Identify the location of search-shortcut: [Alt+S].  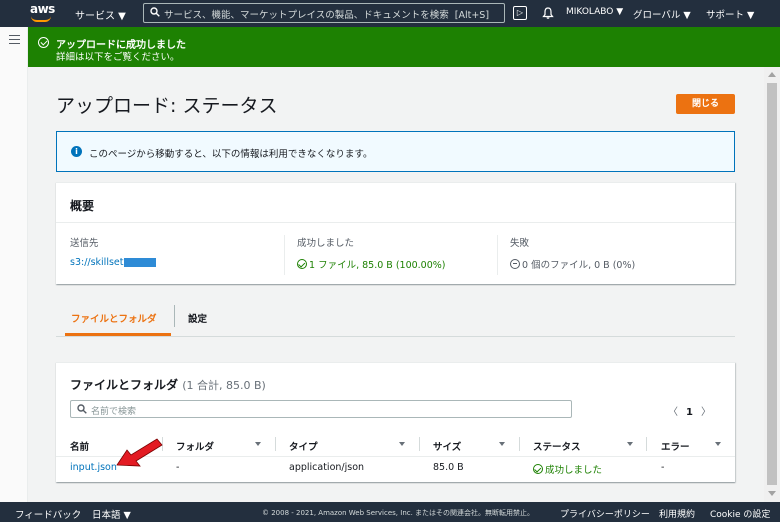
(472, 15).